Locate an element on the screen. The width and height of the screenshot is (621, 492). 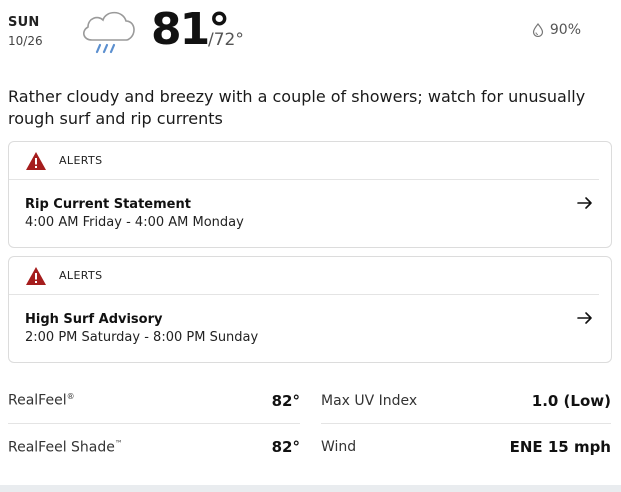
day-name: SUN is located at coordinates (24, 22).